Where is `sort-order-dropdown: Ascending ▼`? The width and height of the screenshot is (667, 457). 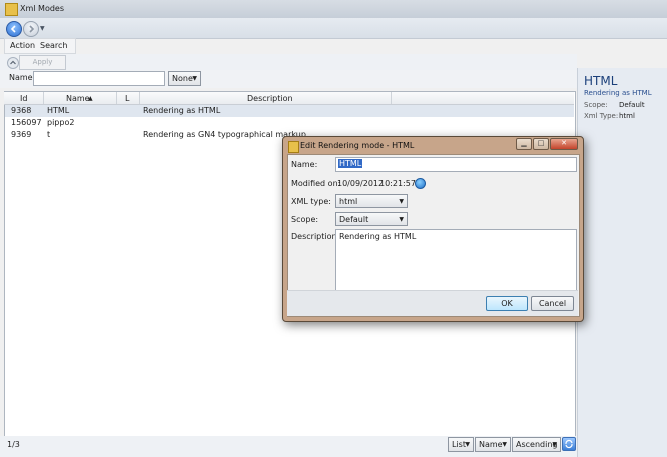
sort-order-dropdown: Ascending ▼ is located at coordinates (536, 444).